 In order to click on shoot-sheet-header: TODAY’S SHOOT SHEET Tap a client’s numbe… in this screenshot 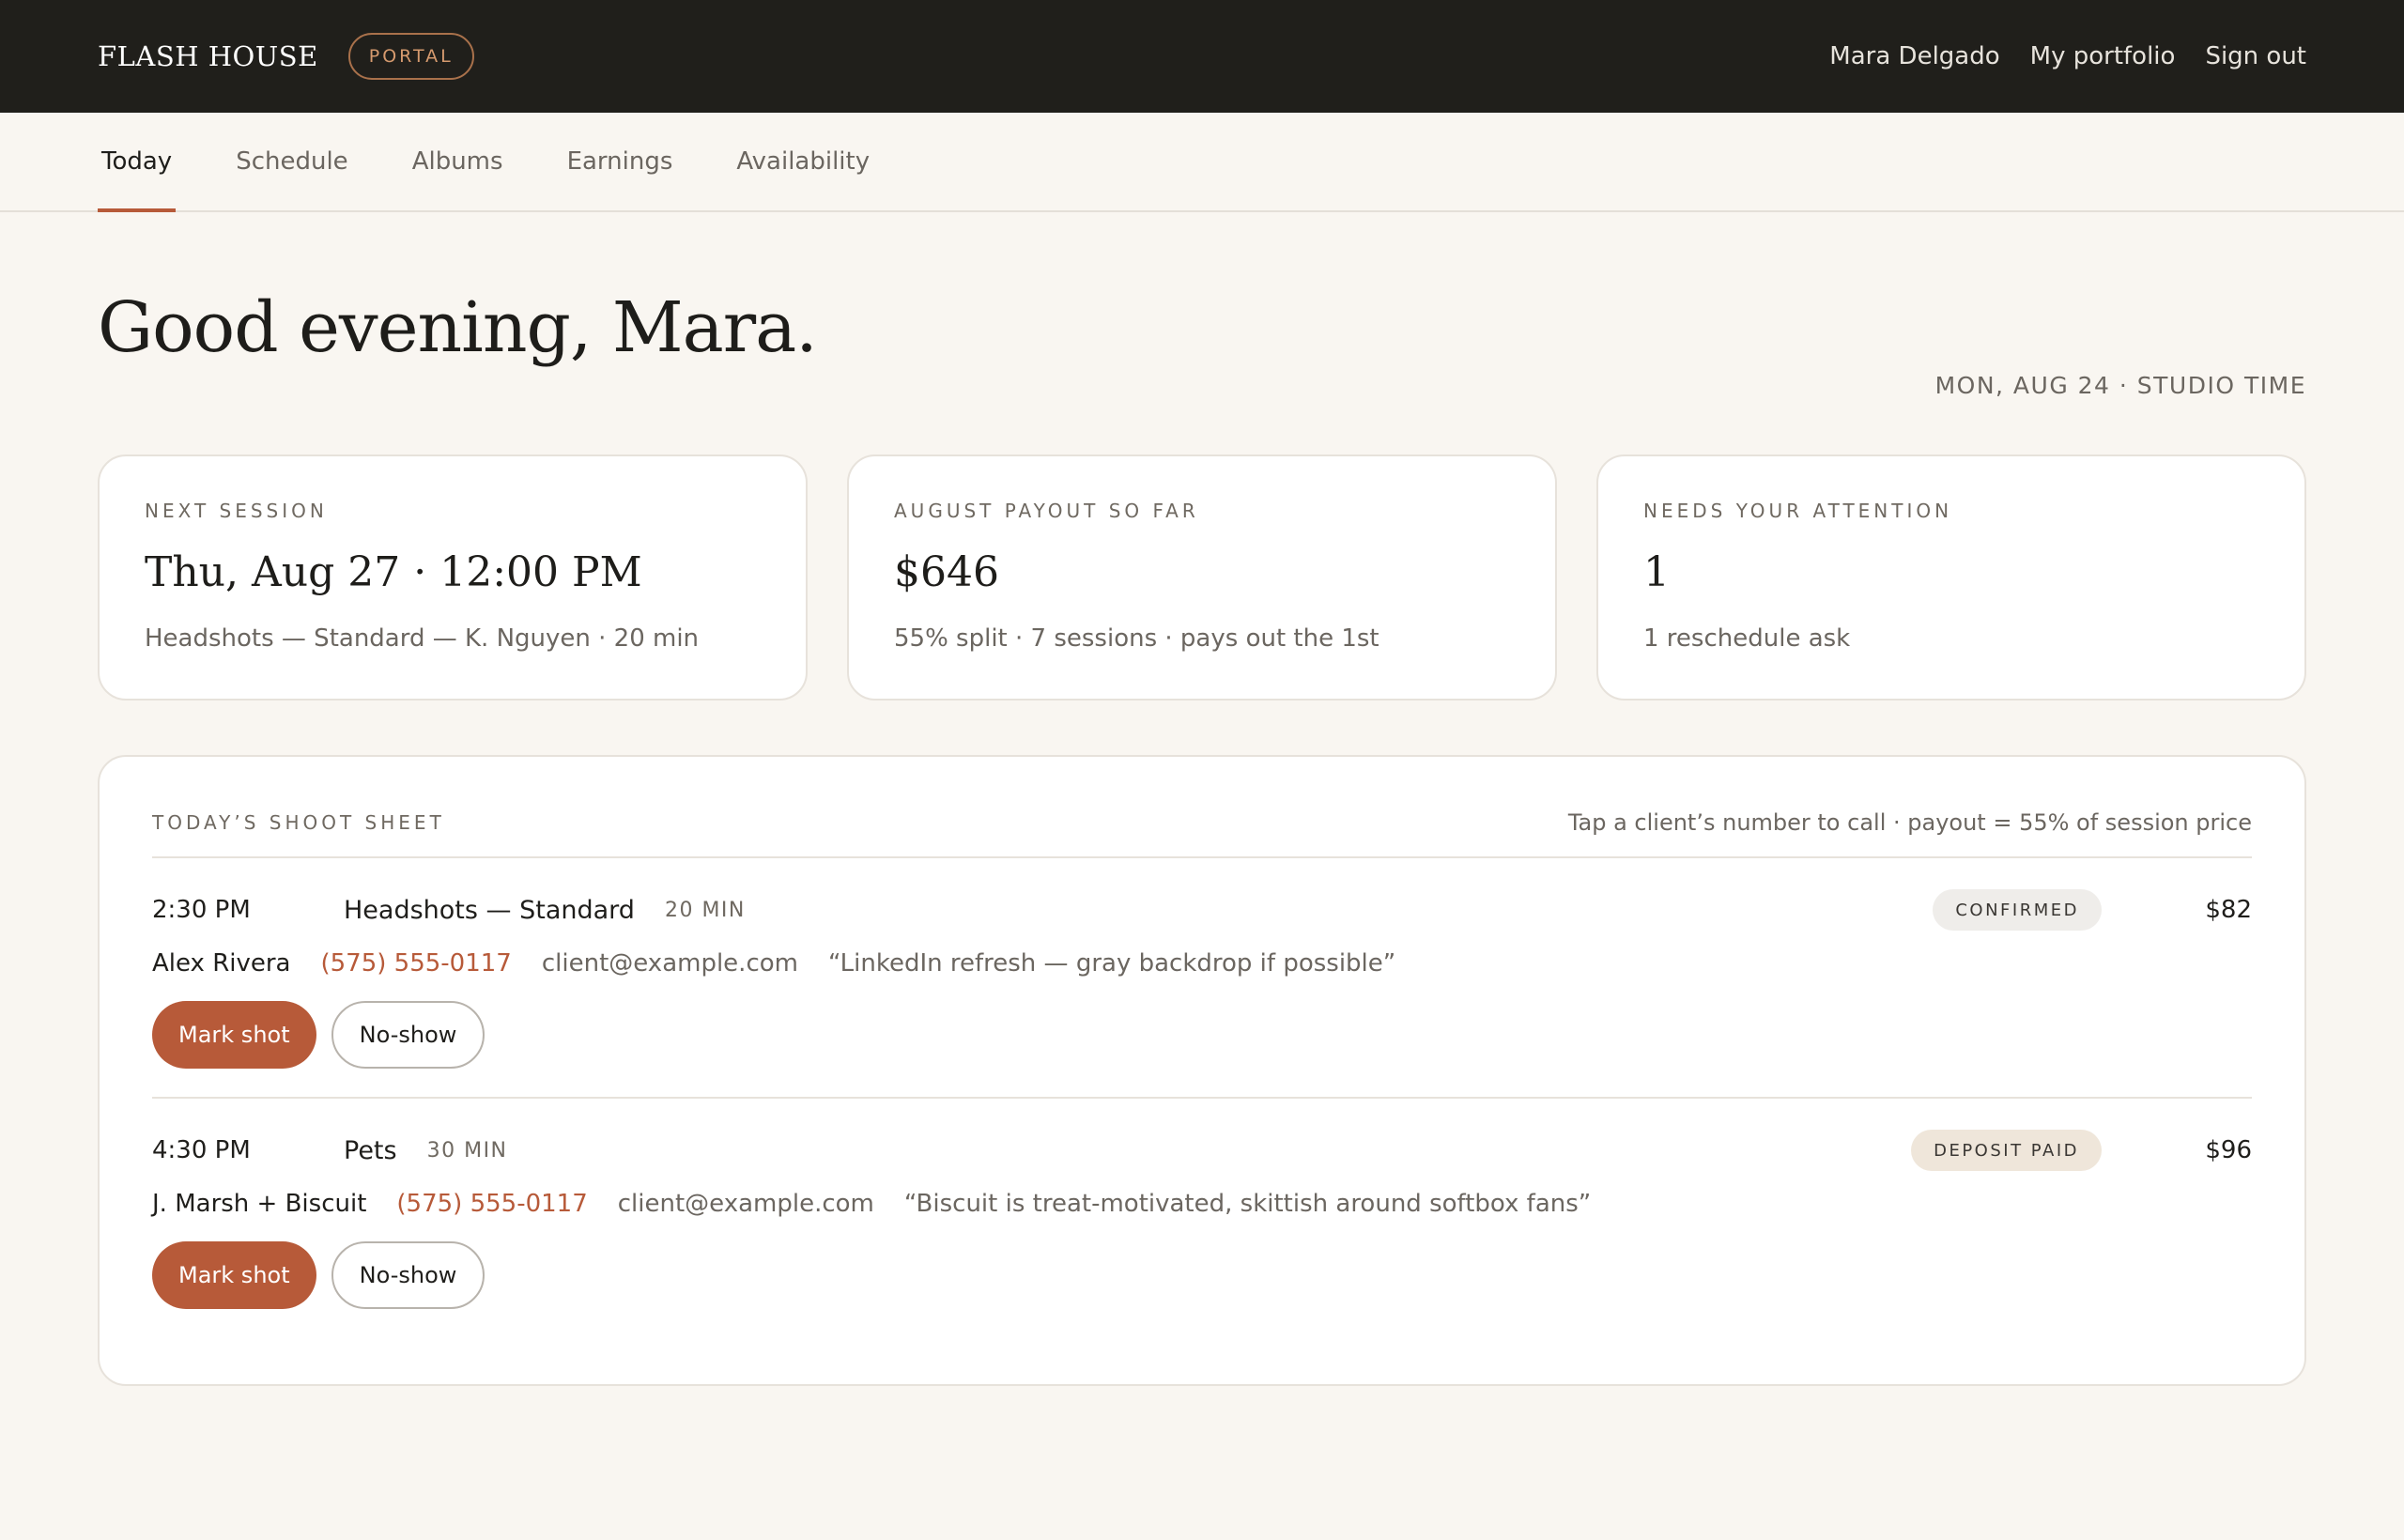, I will do `click(1202, 833)`.